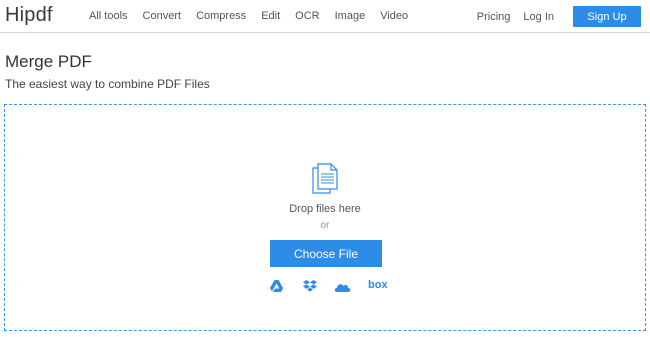 This screenshot has width=650, height=337. What do you see at coordinates (328, 288) in the screenshot?
I see `cloud-sources: box` at bounding box center [328, 288].